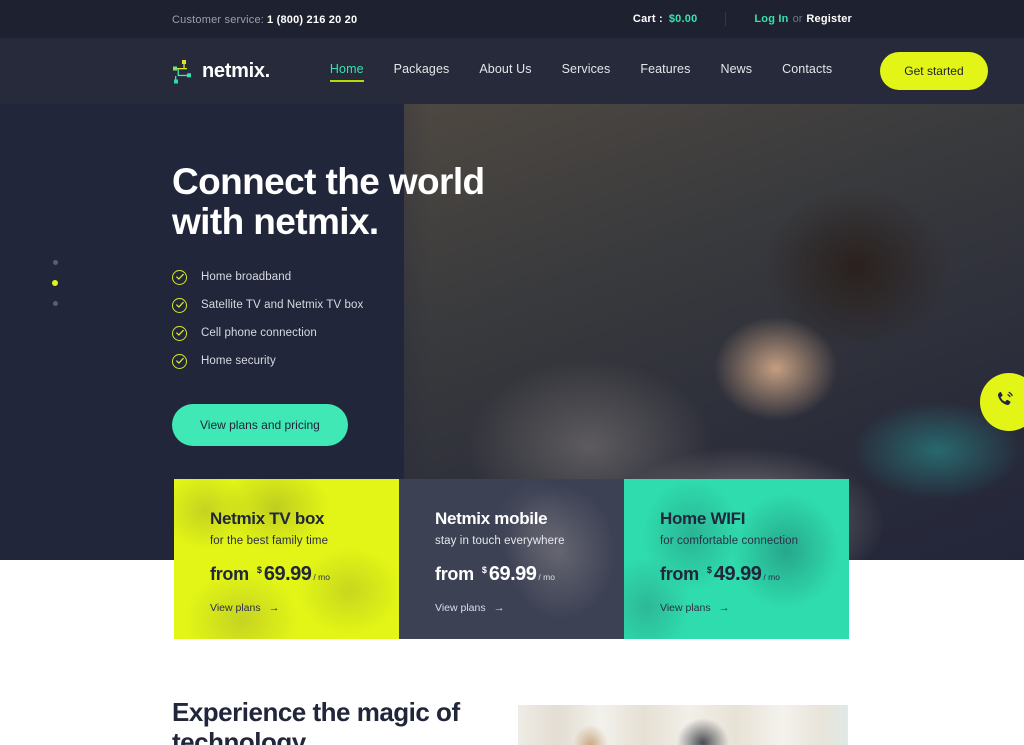 The height and width of the screenshot is (745, 1024). I want to click on nav-item-features: Features, so click(665, 71).